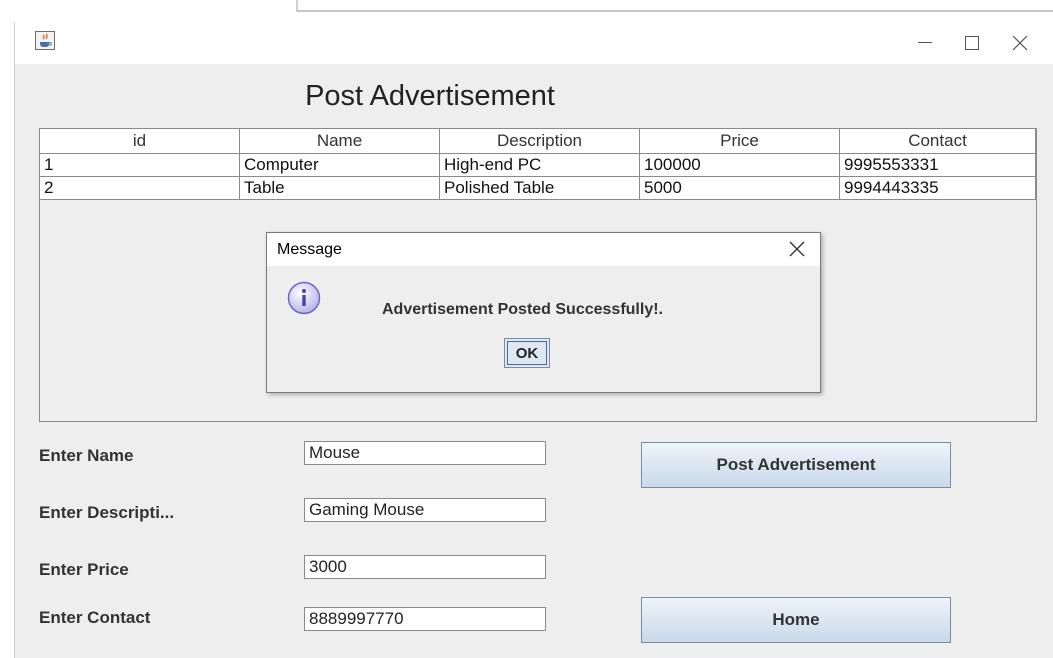  I want to click on java-cup-icon, so click(45, 40).